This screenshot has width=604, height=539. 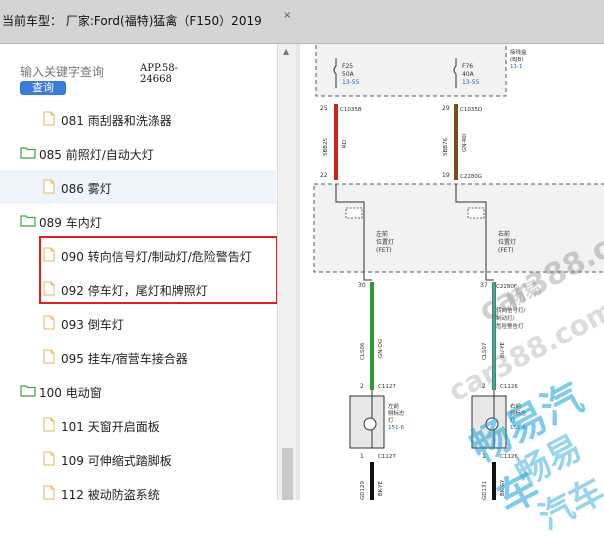 What do you see at coordinates (465, 143) in the screenshot?
I see `wire-gnrd-label: GN-RD` at bounding box center [465, 143].